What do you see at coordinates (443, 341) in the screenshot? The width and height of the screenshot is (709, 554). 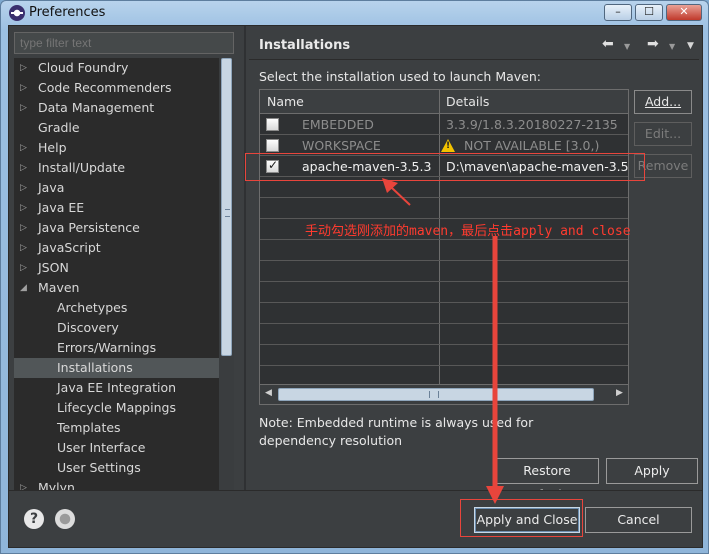 I see `annotation-arrows` at bounding box center [443, 341].